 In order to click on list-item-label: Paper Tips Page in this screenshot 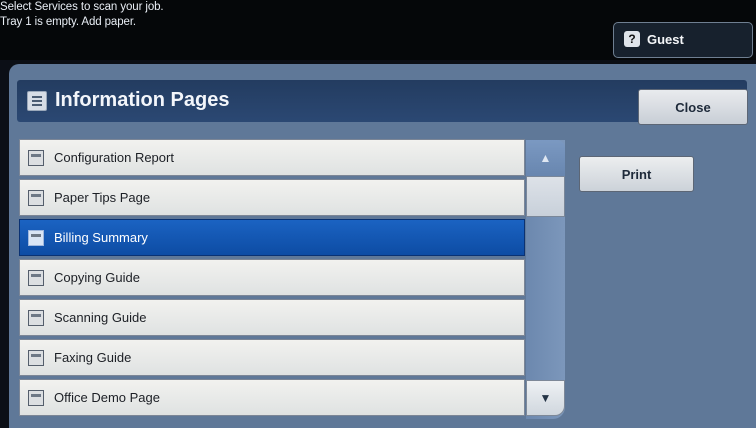, I will do `click(102, 197)`.